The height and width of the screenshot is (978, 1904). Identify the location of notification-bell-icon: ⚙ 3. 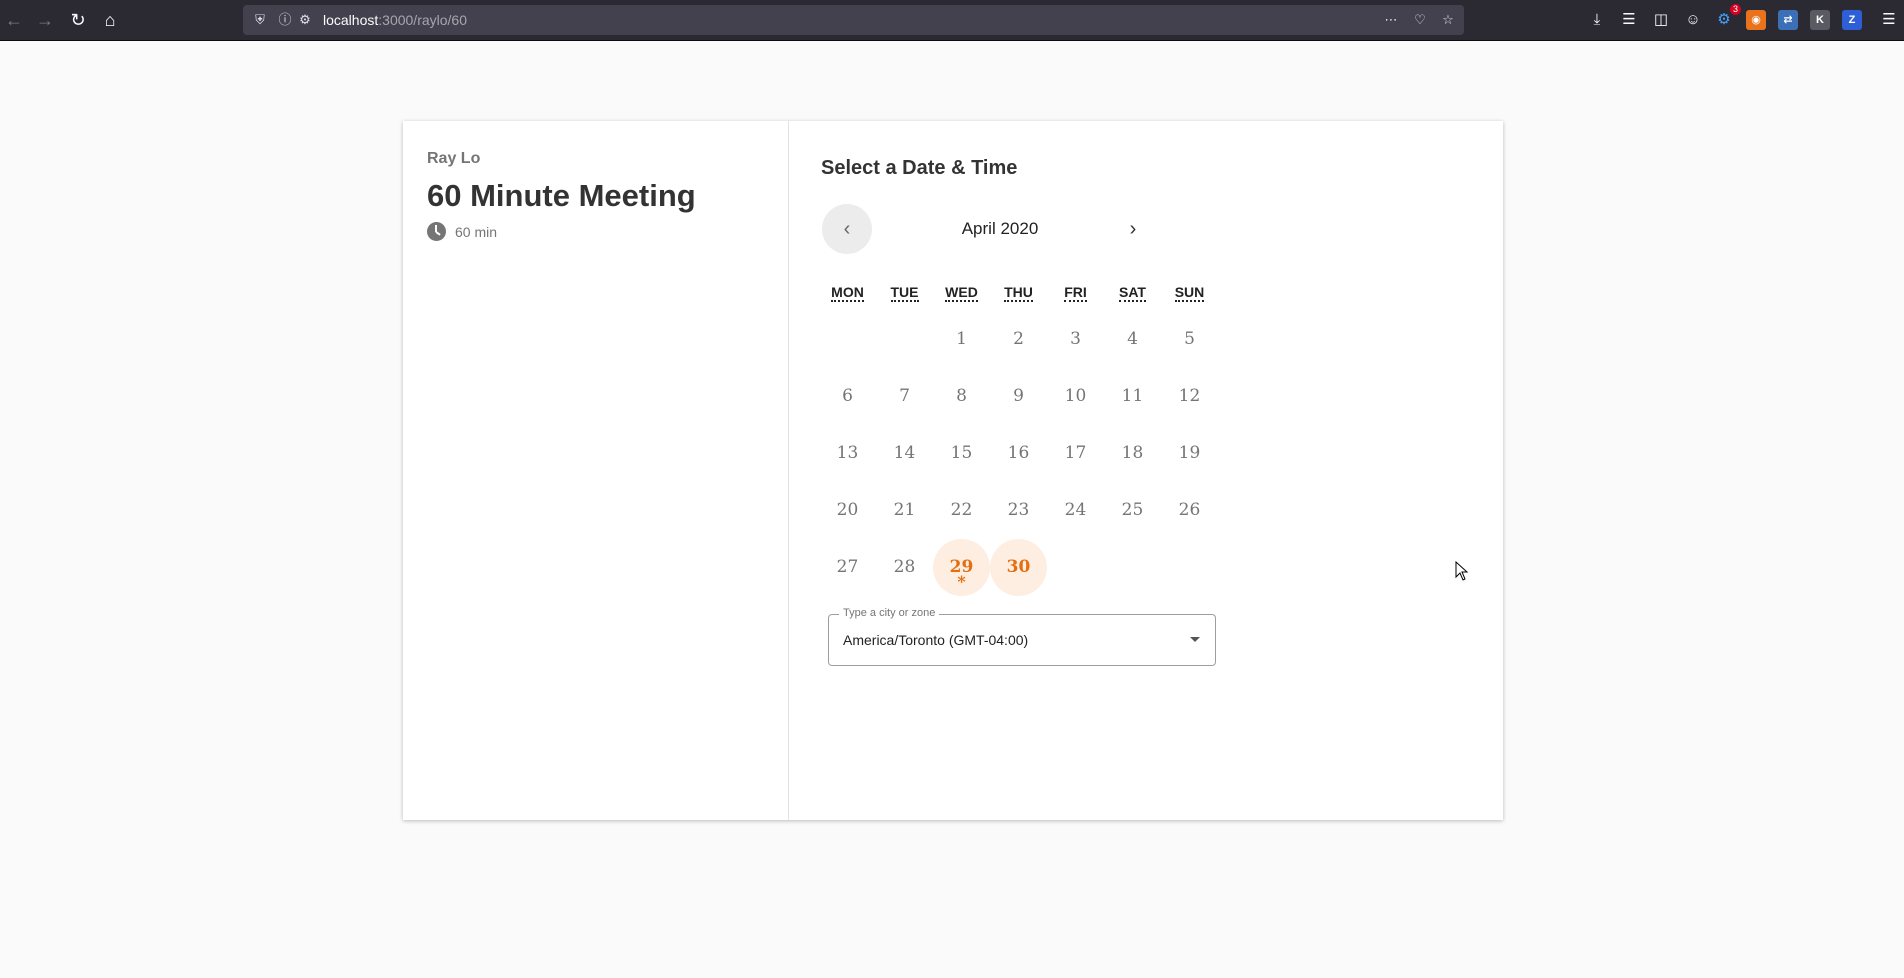
(1727, 17).